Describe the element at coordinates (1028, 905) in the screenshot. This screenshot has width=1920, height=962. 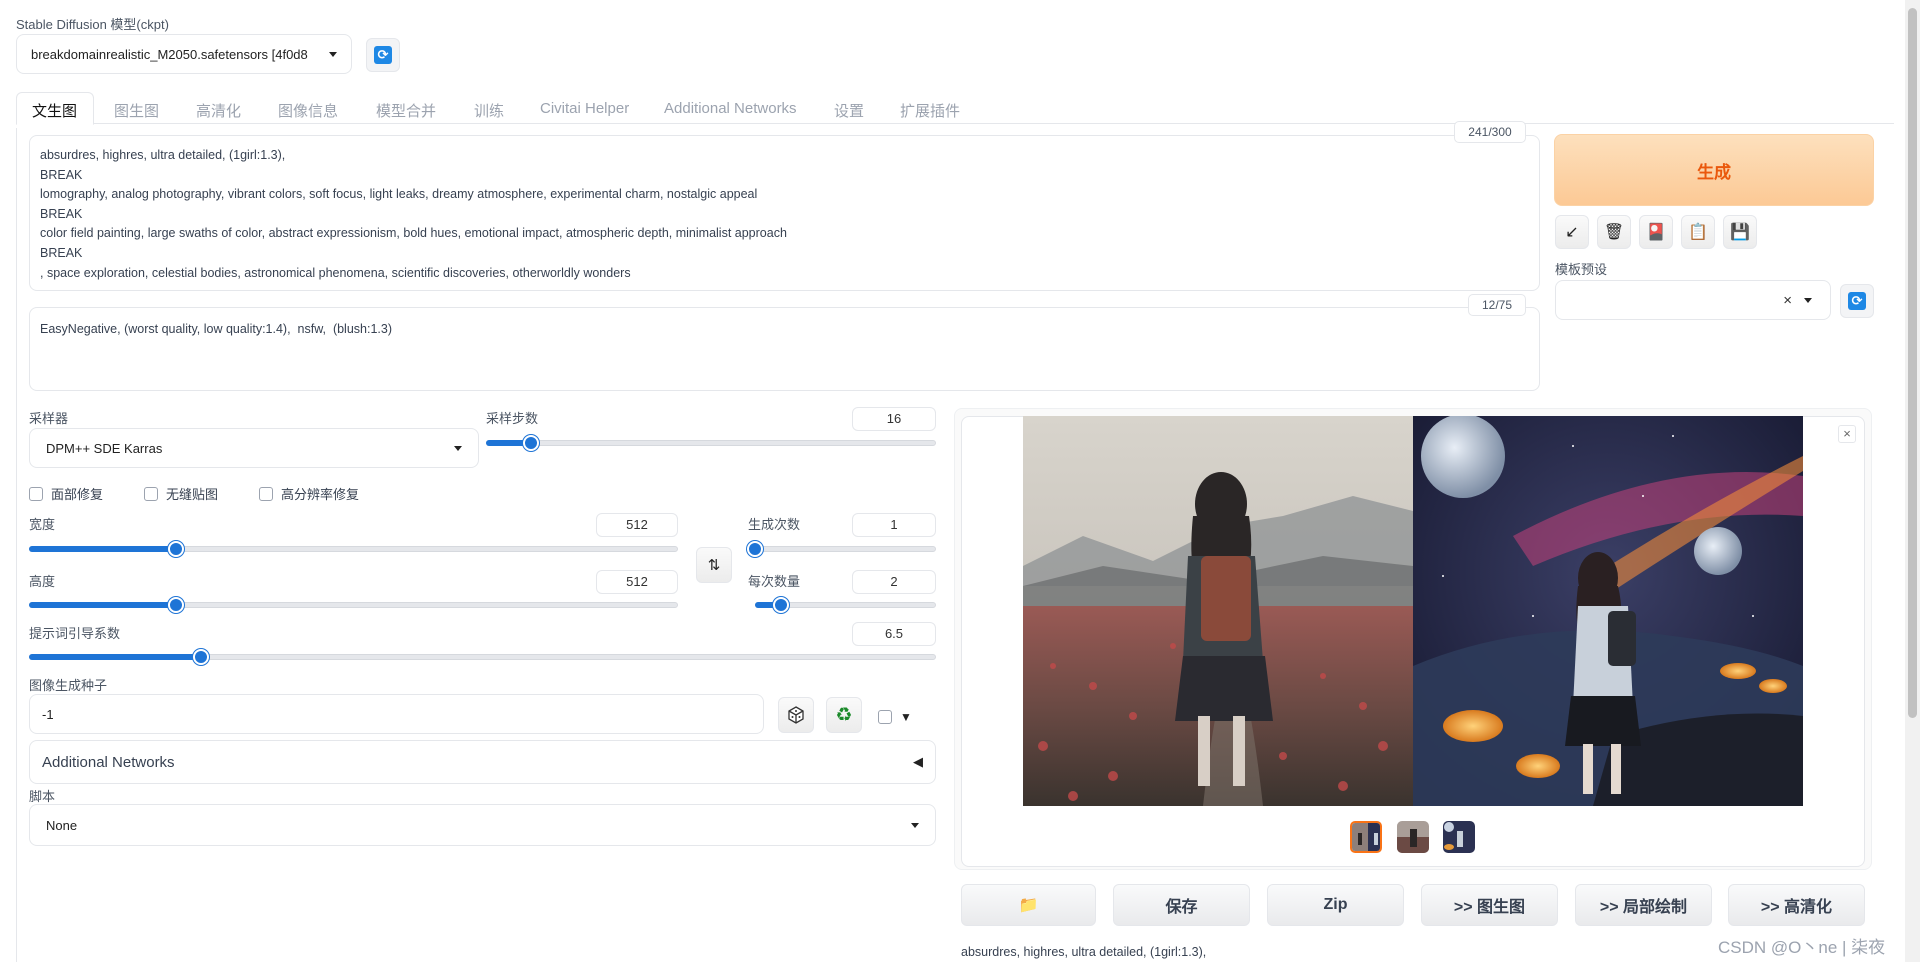
I see `open-folder-button: 📁` at that location.